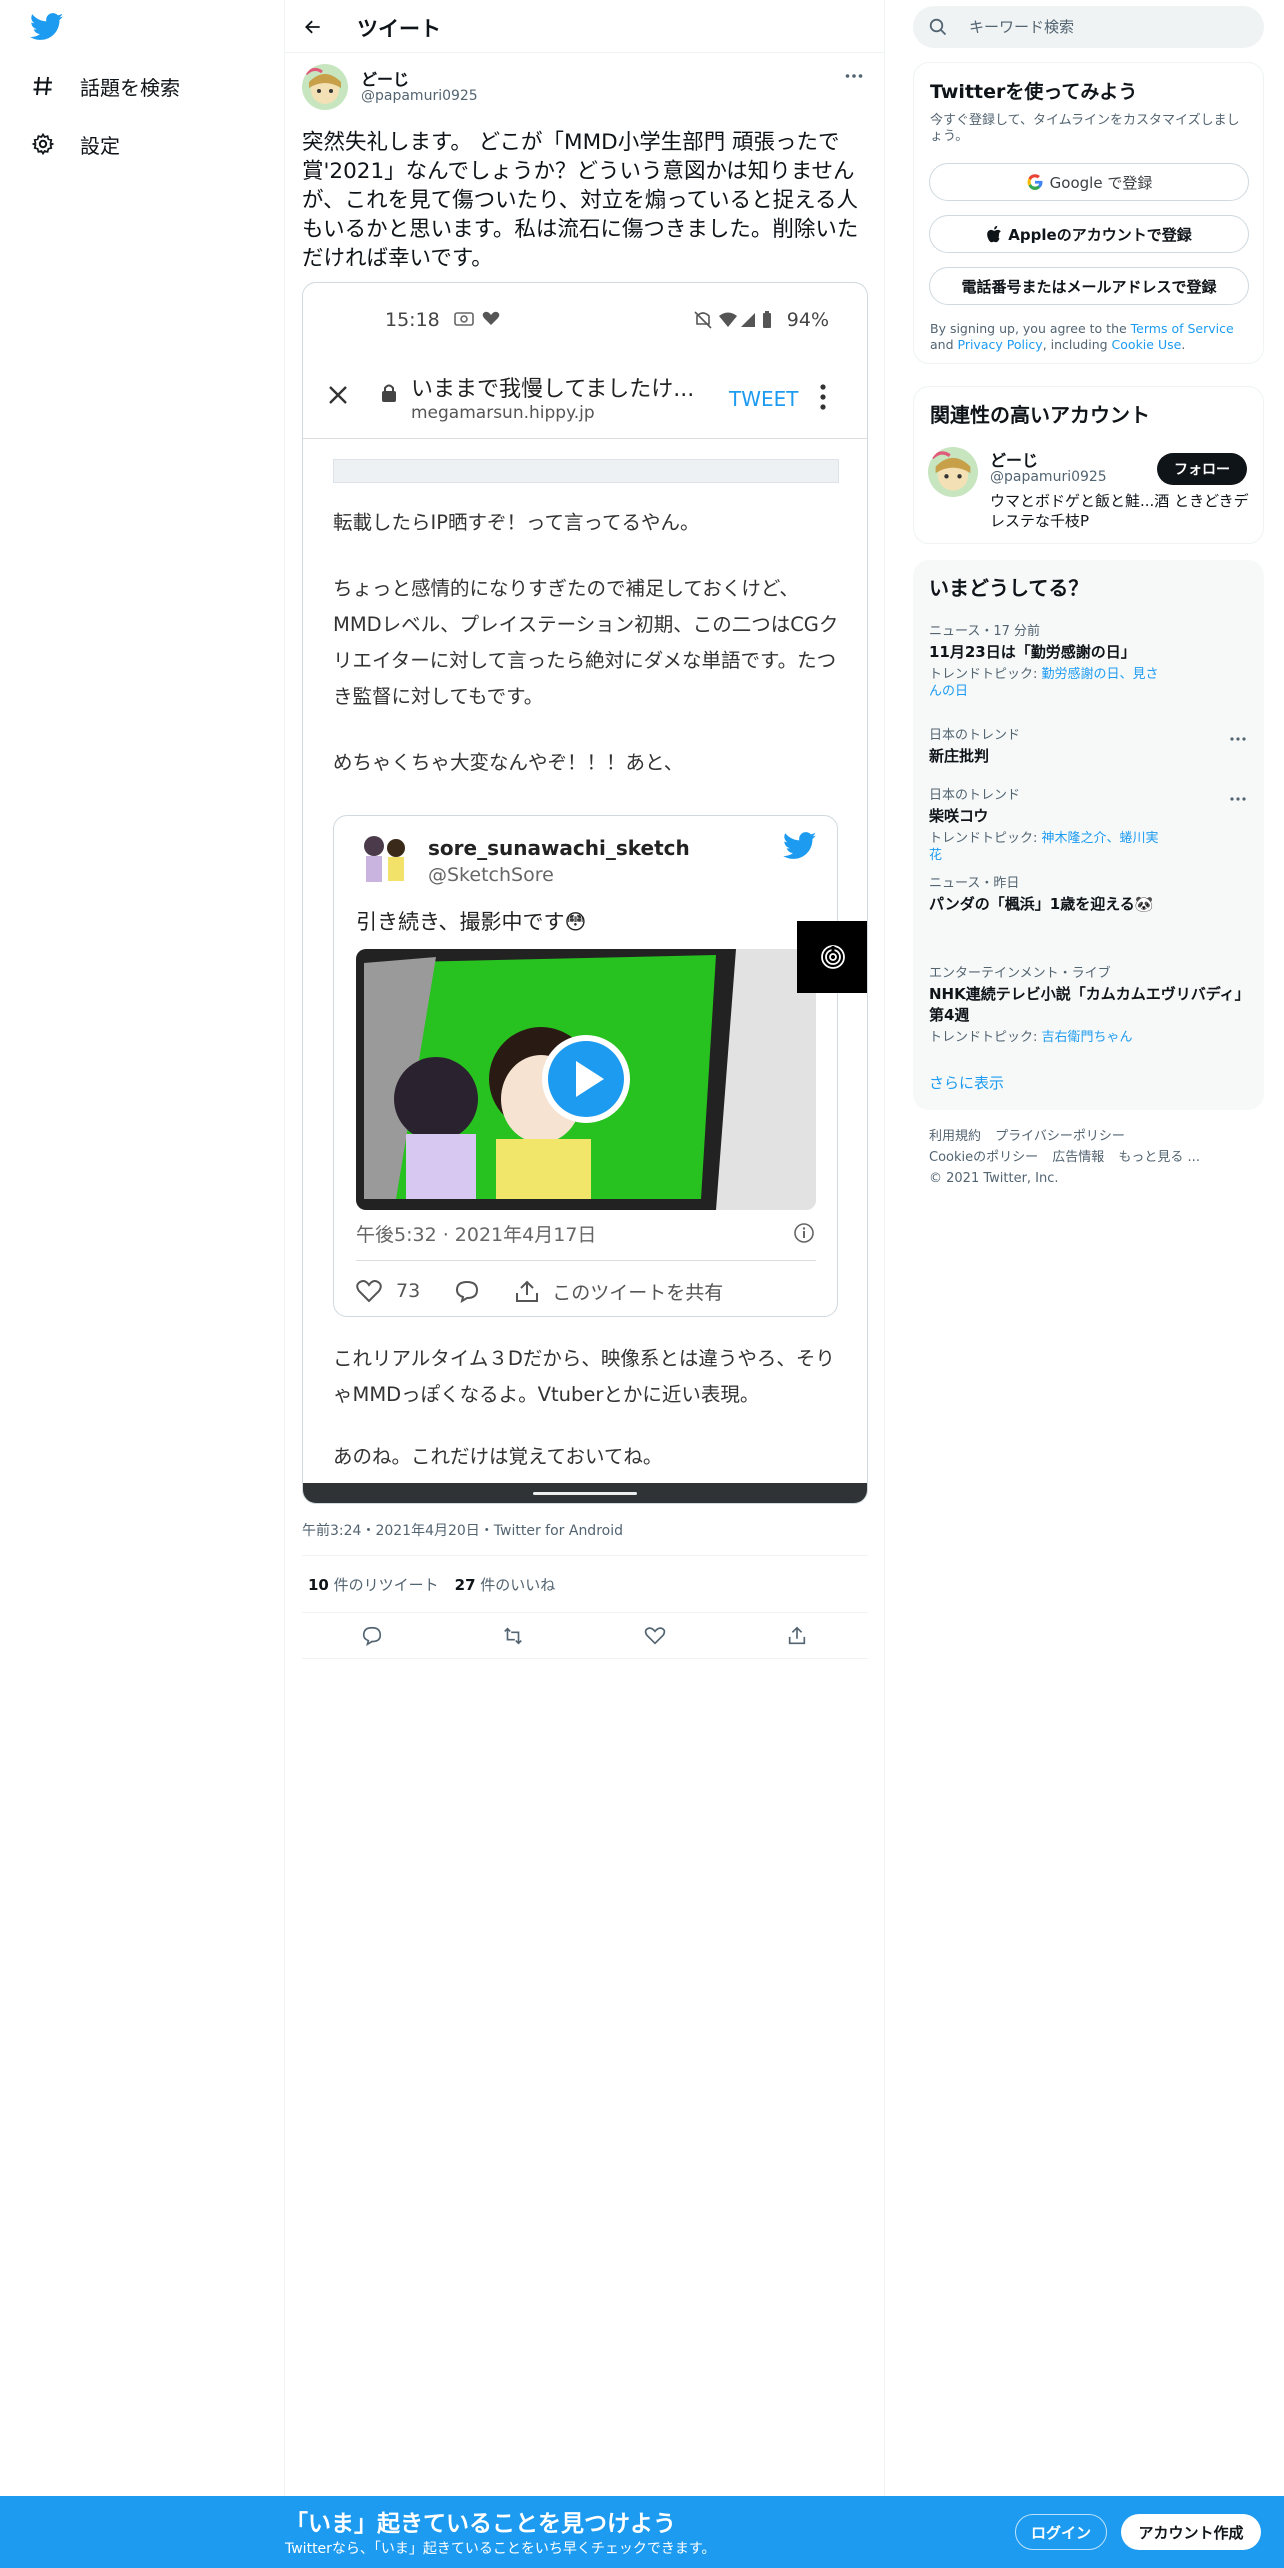 The height and width of the screenshot is (2568, 1284). Describe the element at coordinates (966, 1082) in the screenshot. I see `show-more-link: さらに表示` at that location.